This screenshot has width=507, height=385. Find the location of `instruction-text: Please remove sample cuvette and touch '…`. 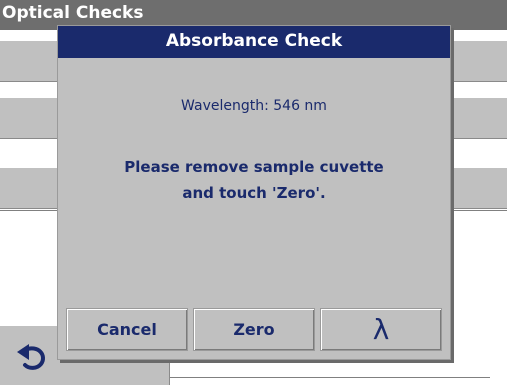

instruction-text: Please remove sample cuvette and touch '… is located at coordinates (254, 180).